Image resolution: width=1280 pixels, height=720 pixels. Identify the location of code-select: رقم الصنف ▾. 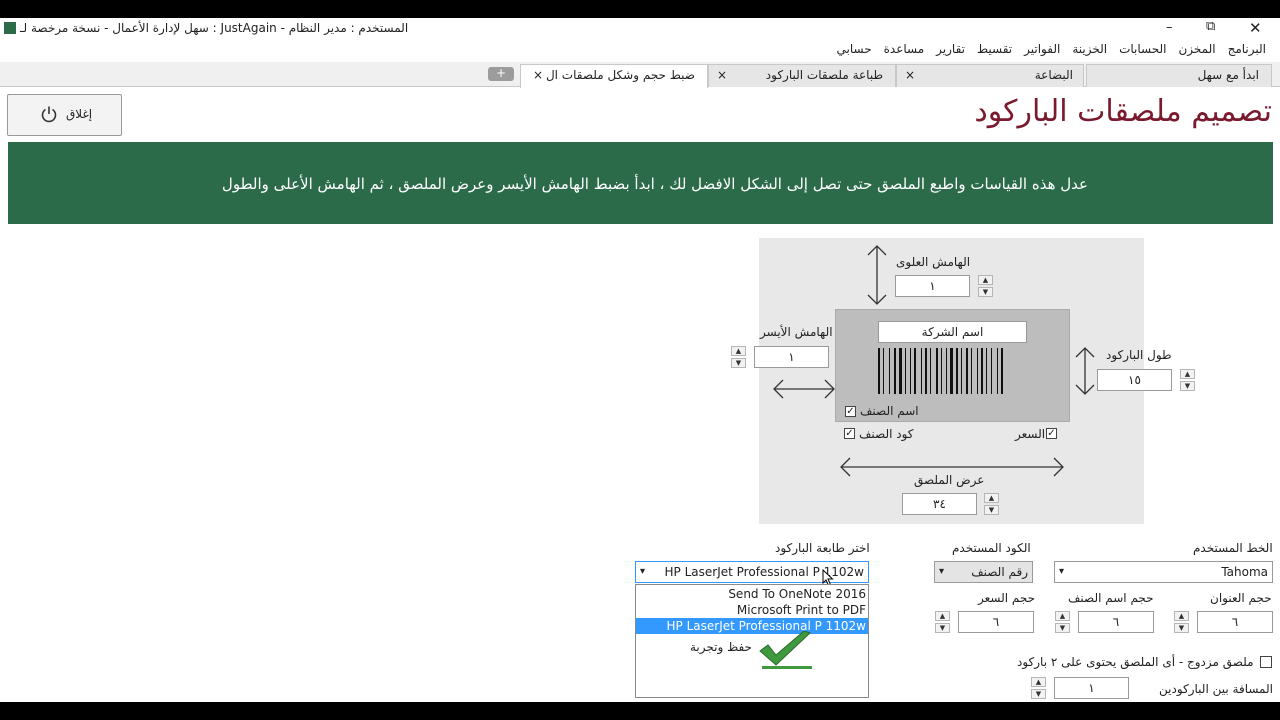
(983, 572).